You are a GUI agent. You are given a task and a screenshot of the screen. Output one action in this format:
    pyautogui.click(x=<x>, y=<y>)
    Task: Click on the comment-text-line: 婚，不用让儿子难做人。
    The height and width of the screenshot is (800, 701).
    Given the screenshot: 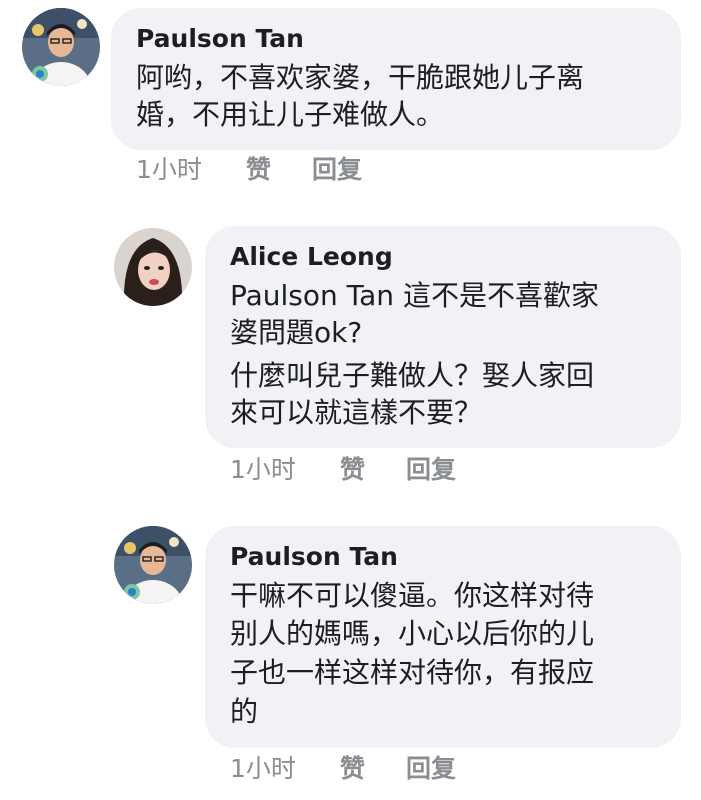 What is the action you would take?
    pyautogui.click(x=290, y=114)
    